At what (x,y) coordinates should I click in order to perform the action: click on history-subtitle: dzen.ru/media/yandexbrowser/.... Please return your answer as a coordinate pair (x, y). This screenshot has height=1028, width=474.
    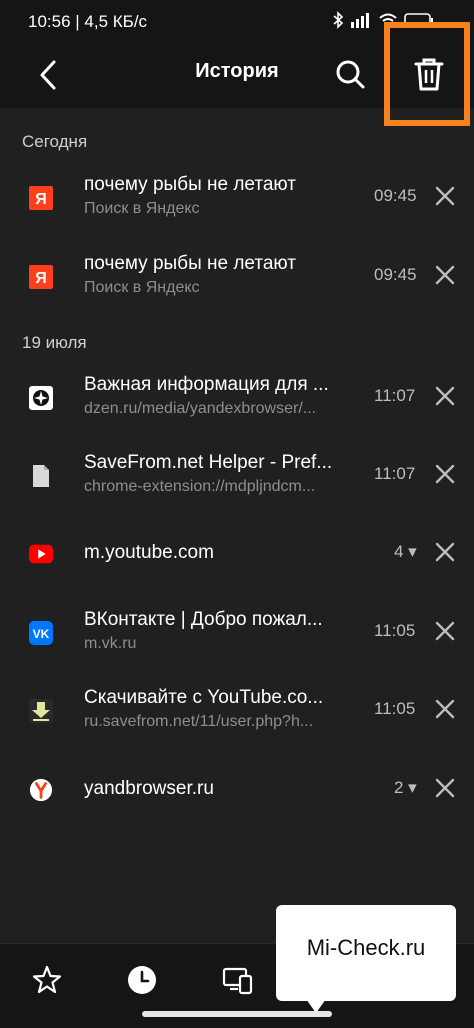
    Looking at the image, I should click on (200, 408).